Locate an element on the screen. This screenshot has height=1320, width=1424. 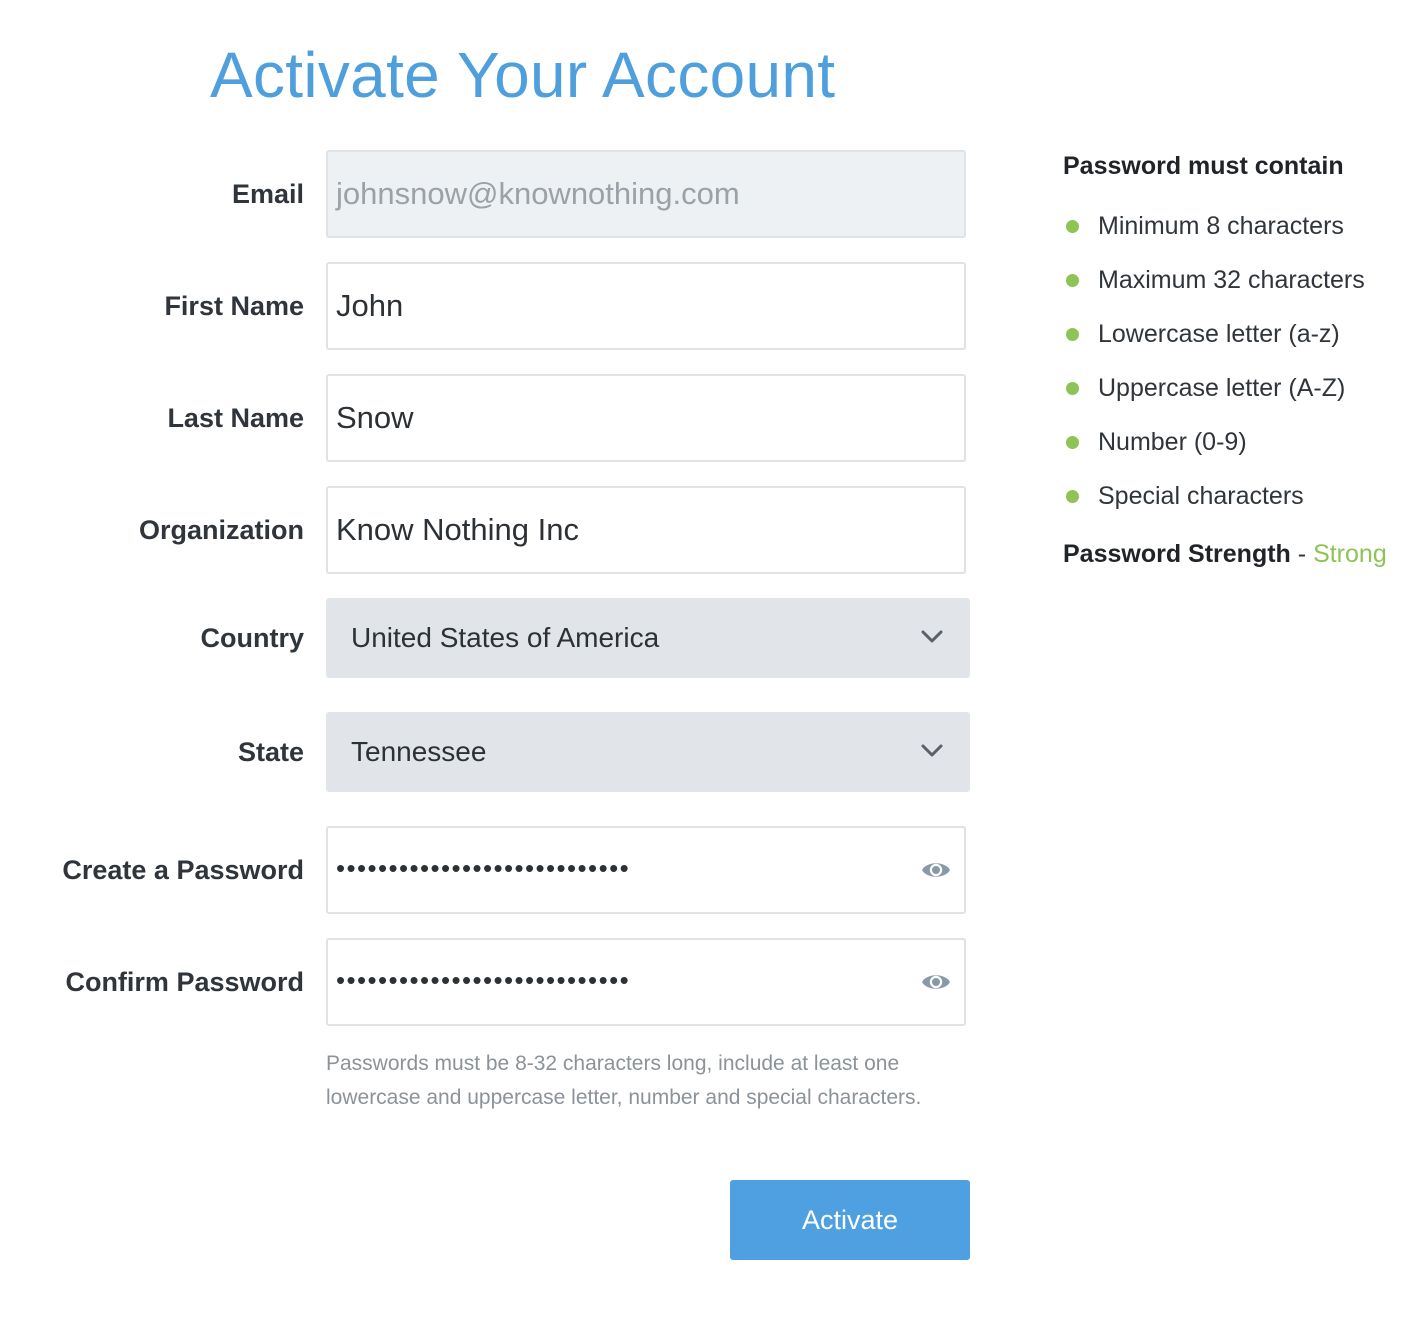
state-label: State is located at coordinates (270, 751).